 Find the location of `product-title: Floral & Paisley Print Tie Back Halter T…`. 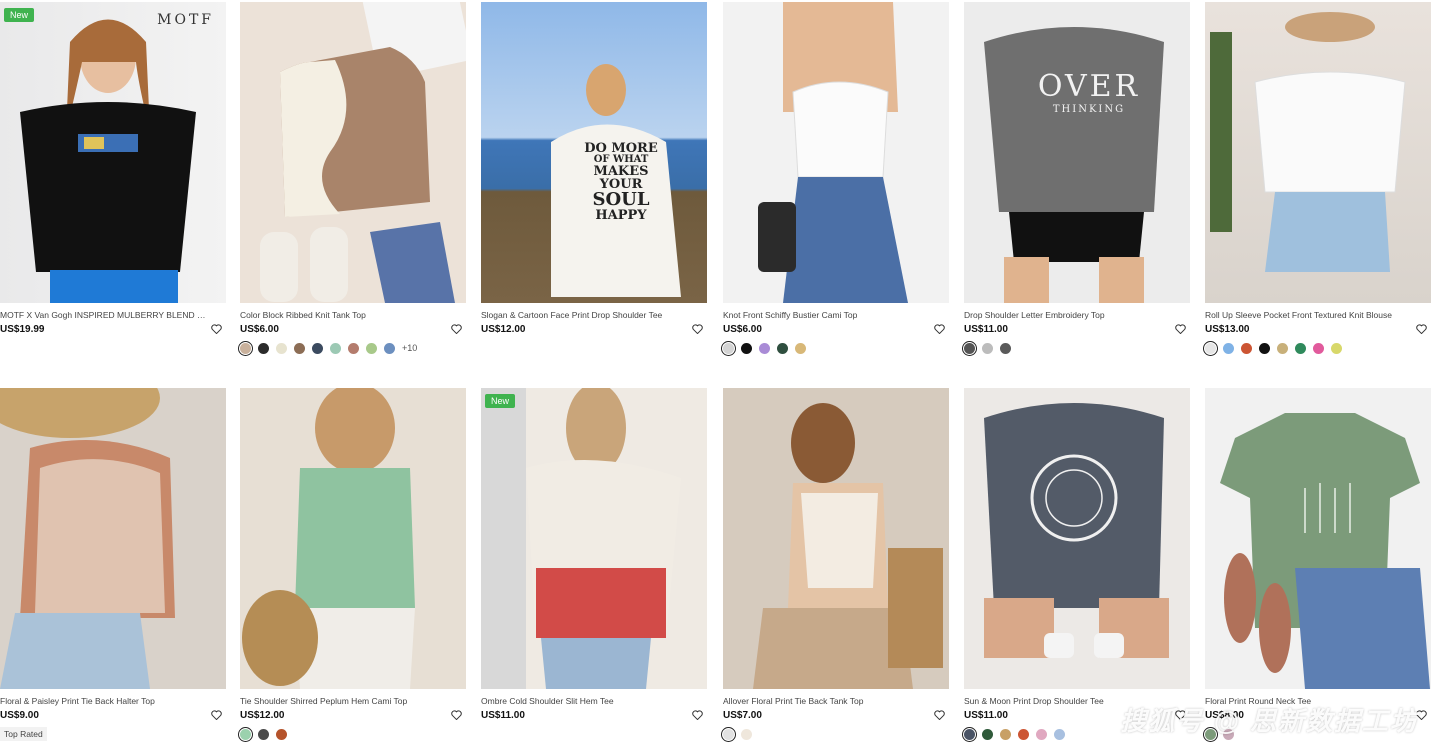

product-title: Floral & Paisley Print Tie Back Halter T… is located at coordinates (113, 701).